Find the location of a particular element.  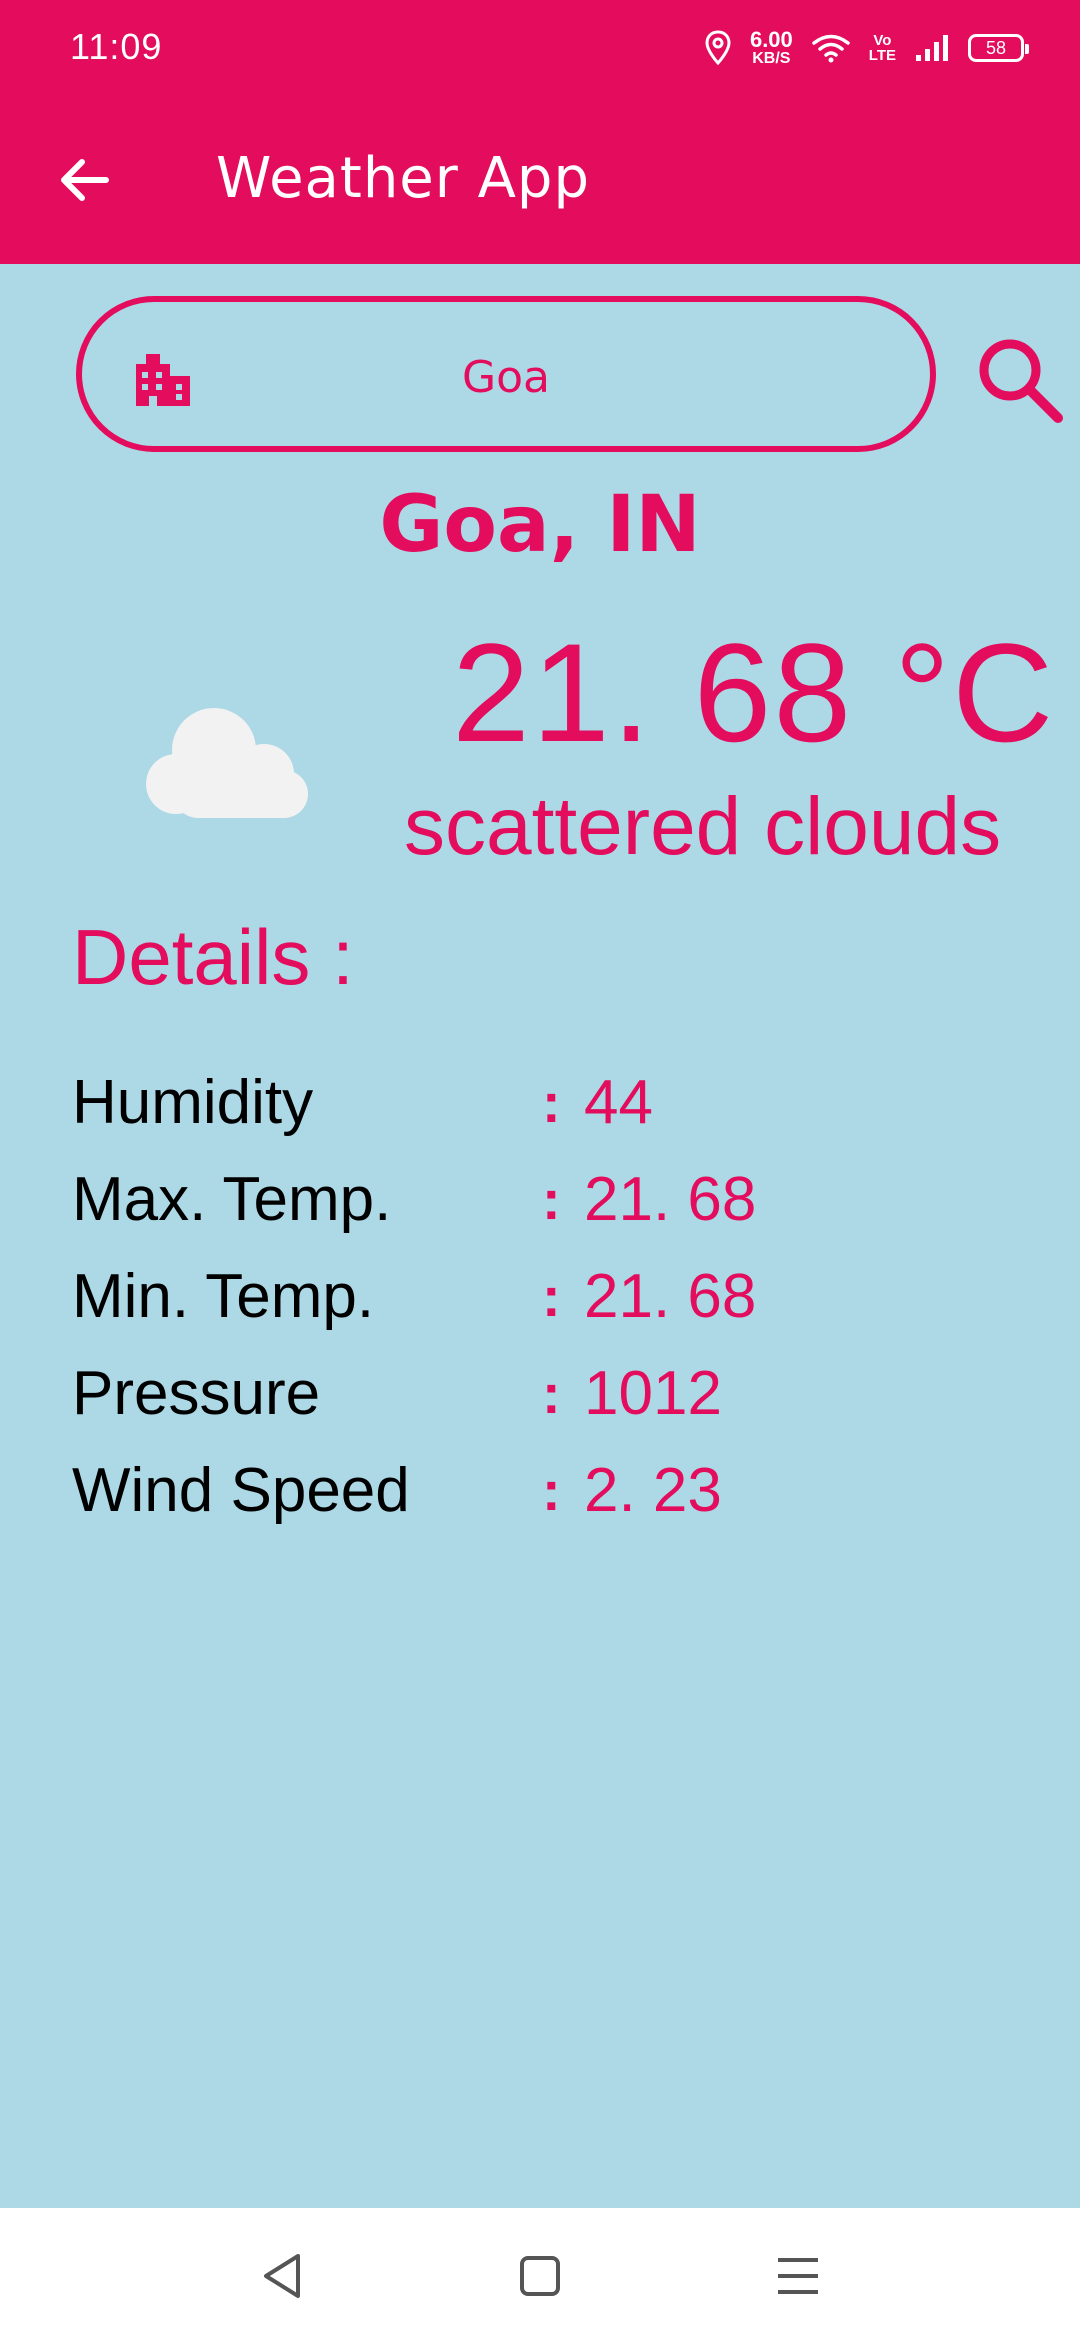

volte-top-text: Vo is located at coordinates (882, 40).